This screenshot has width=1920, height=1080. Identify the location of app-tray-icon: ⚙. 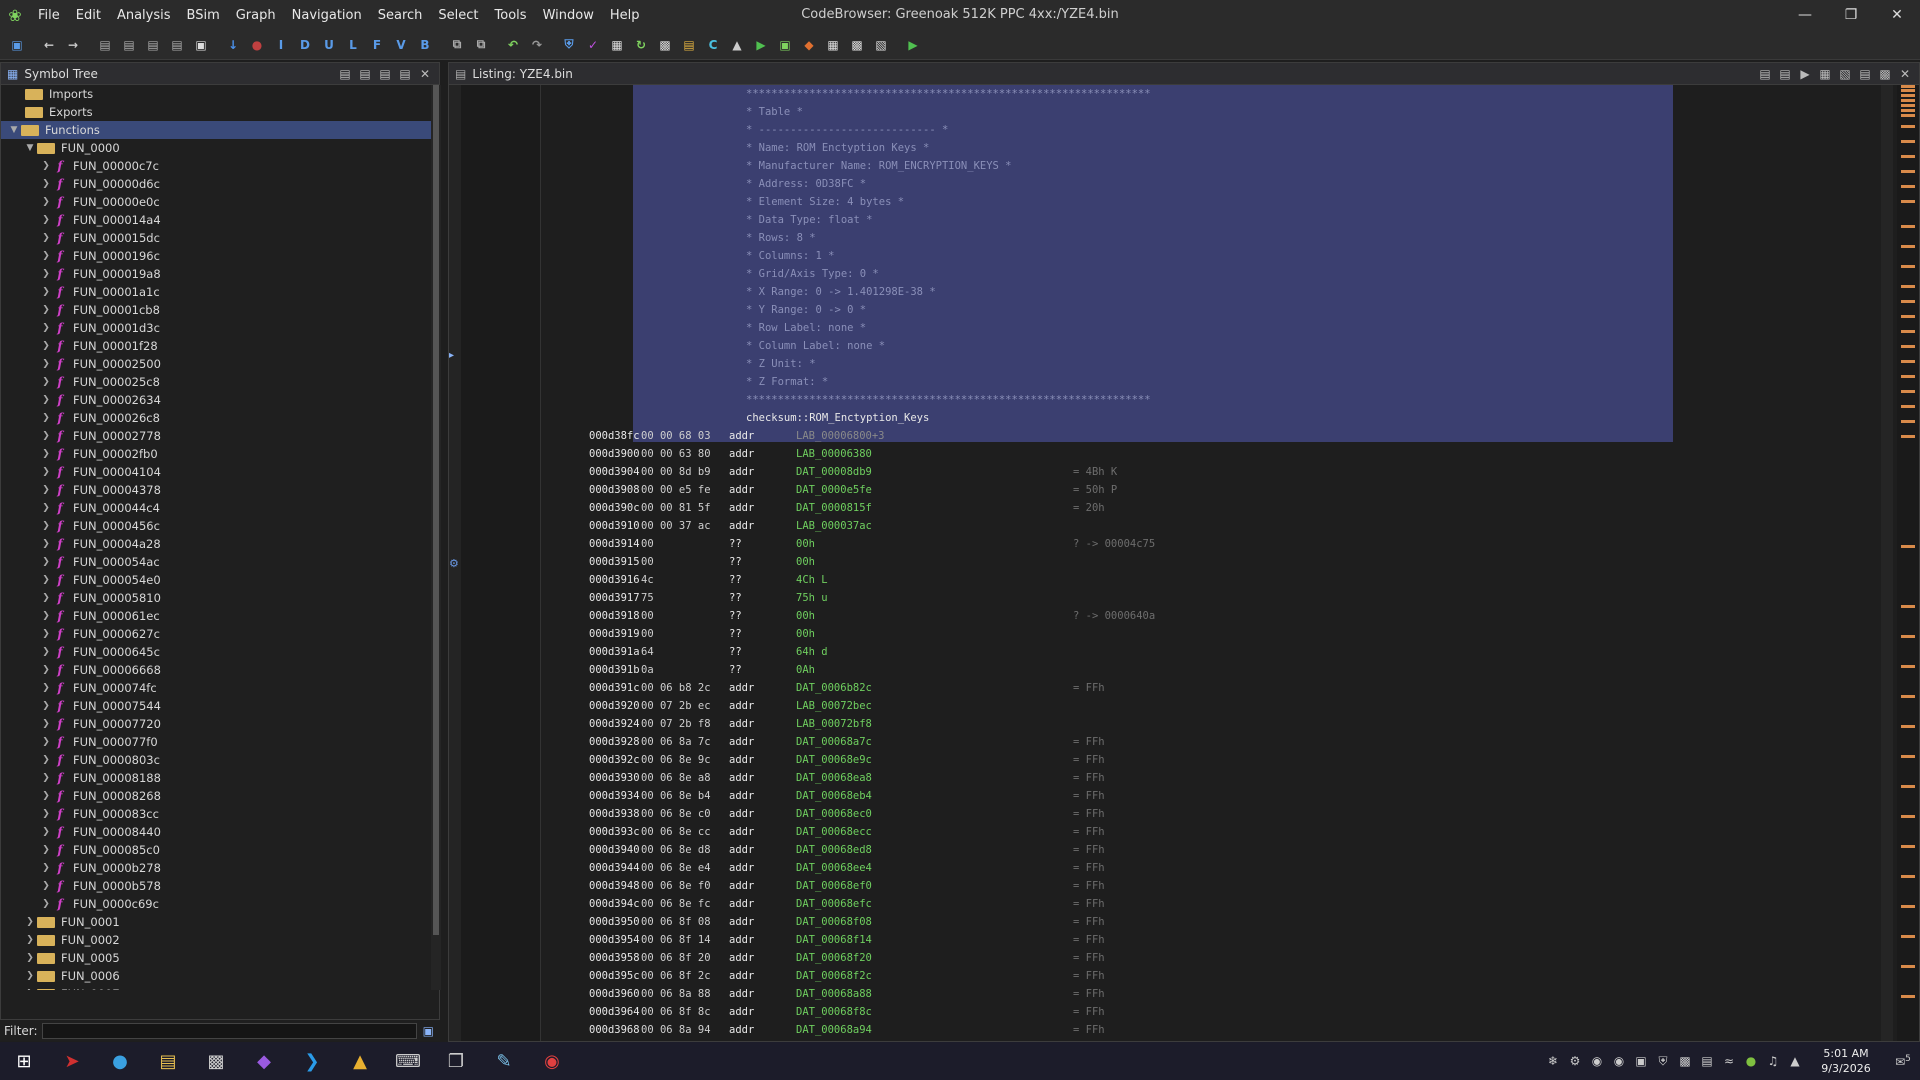
(1575, 1061).